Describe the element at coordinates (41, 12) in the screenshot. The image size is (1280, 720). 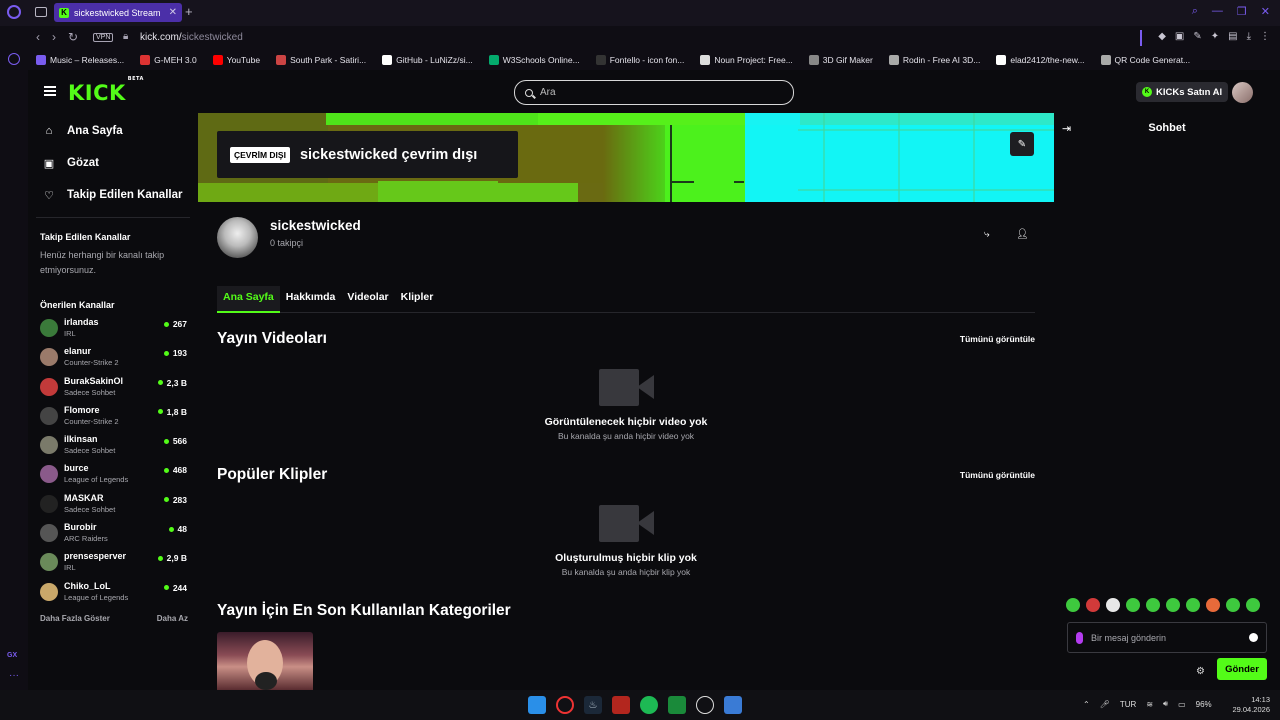
I see `tab-switcher-icon` at that location.